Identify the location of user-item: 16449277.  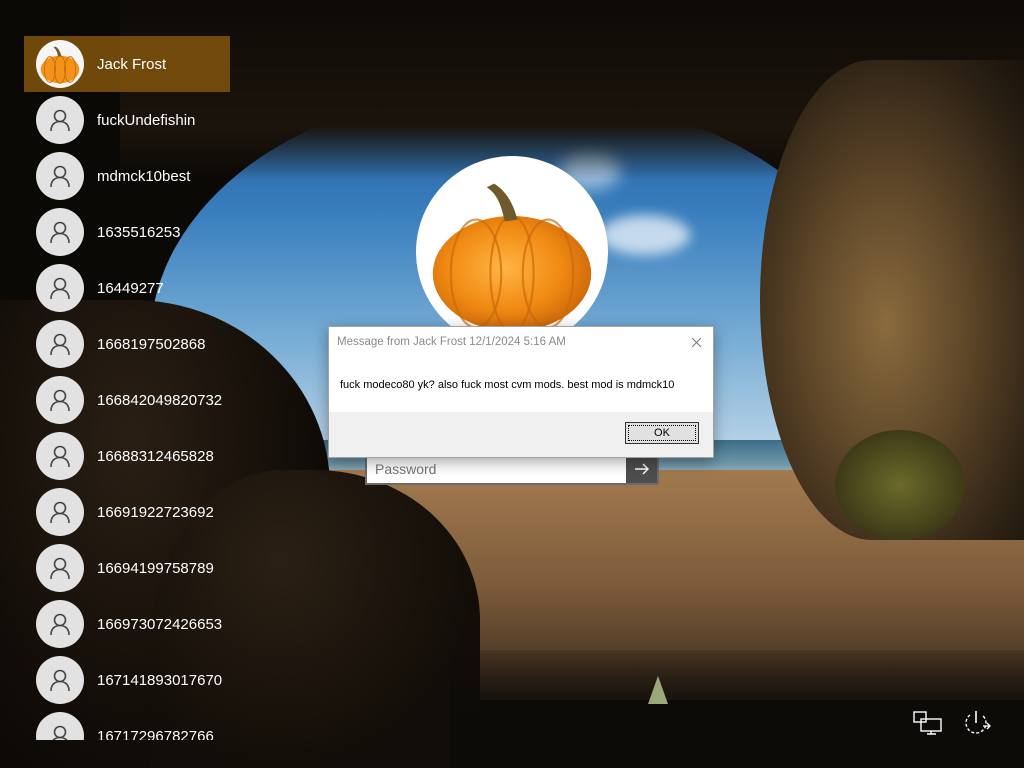
(127, 288).